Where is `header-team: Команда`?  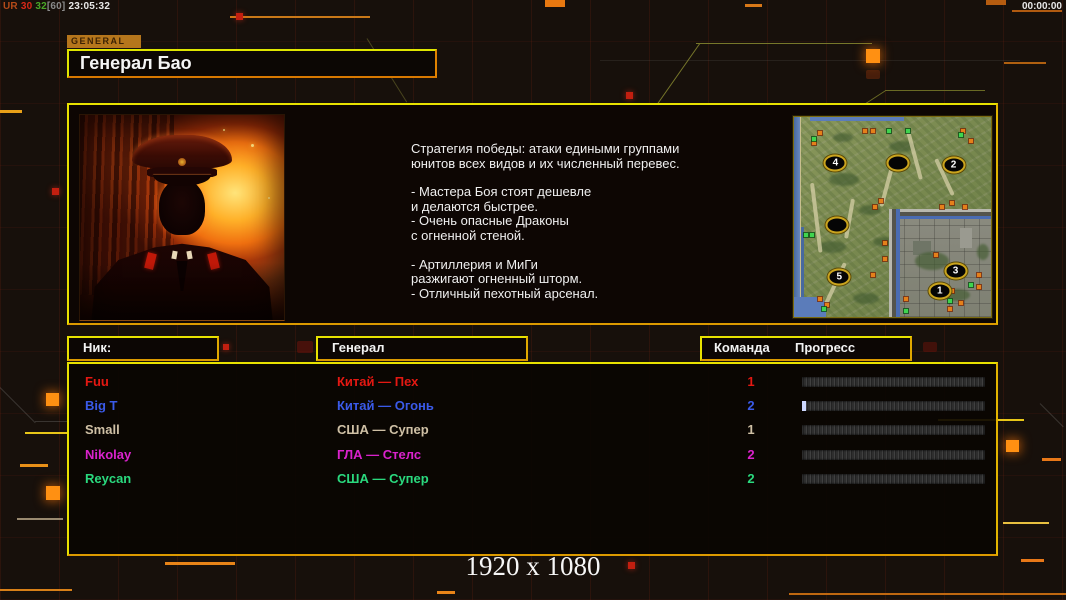 header-team: Команда is located at coordinates (742, 347).